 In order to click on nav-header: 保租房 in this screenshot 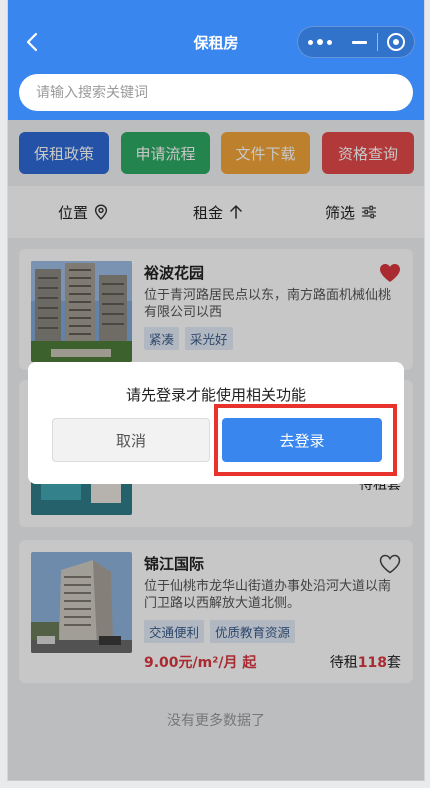, I will do `click(216, 60)`.